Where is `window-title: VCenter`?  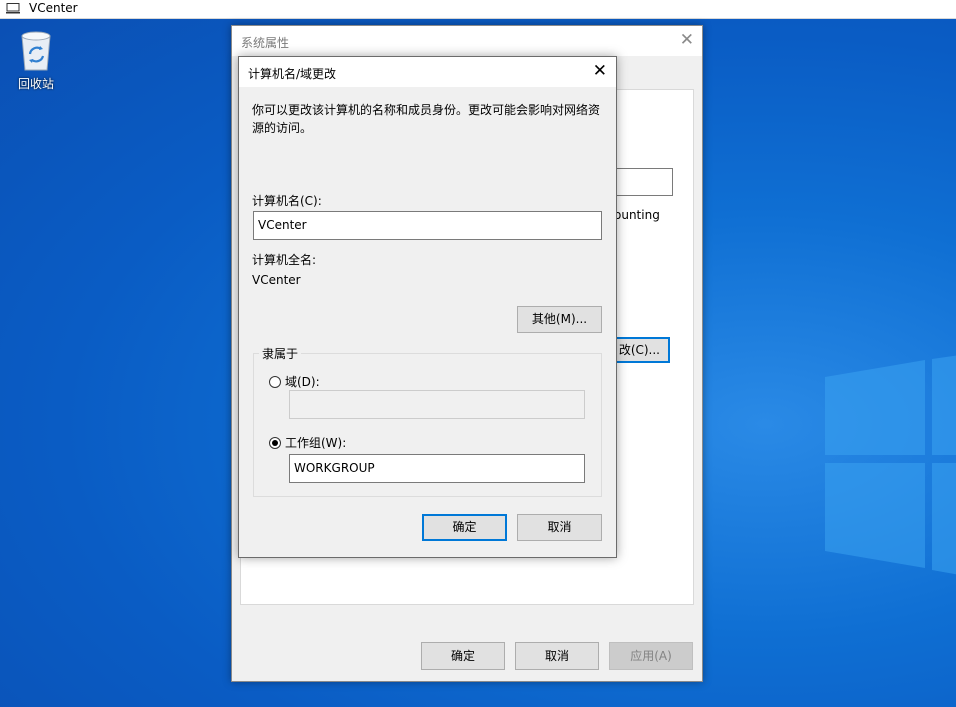 window-title: VCenter is located at coordinates (53, 8).